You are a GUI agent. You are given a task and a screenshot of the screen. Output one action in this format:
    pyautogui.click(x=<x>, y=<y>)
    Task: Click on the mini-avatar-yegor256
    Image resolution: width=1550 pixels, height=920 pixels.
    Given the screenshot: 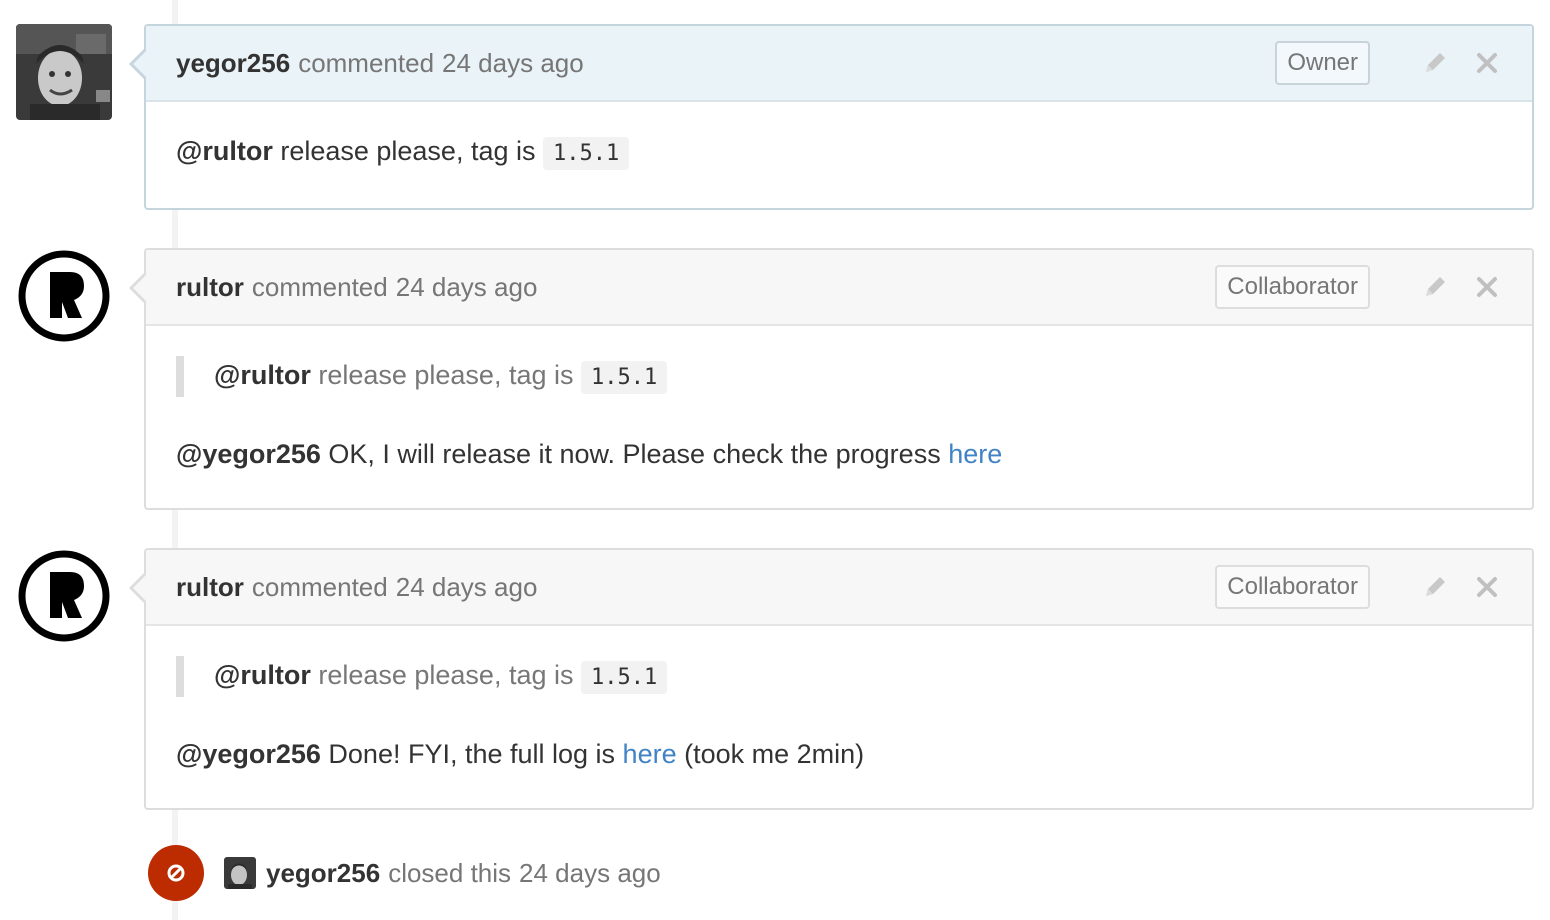 What is the action you would take?
    pyautogui.click(x=240, y=873)
    